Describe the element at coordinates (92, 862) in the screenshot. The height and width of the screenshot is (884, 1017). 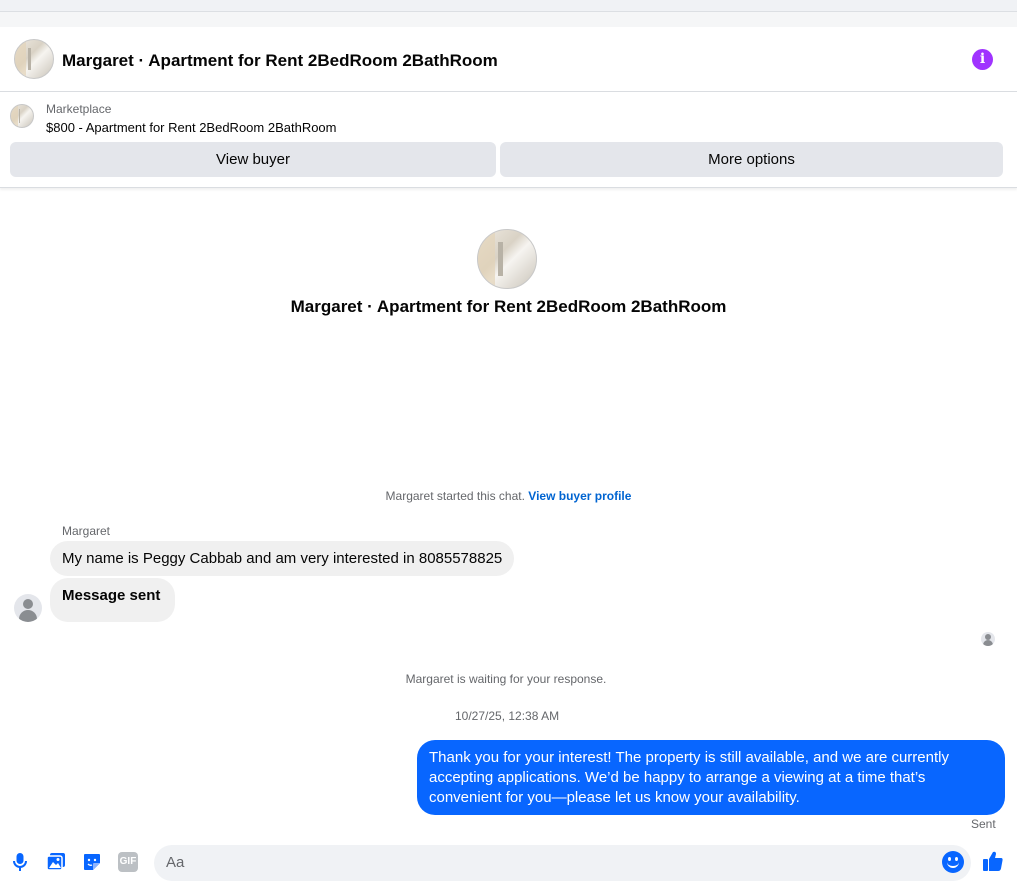
I see `sticker-icon` at that location.